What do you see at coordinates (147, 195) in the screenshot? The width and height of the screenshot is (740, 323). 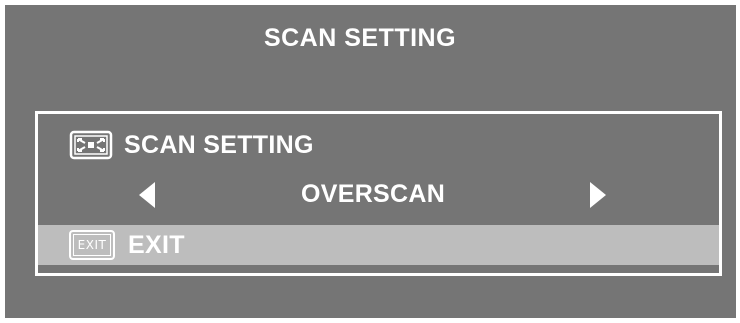 I see `left-arrow-icon` at bounding box center [147, 195].